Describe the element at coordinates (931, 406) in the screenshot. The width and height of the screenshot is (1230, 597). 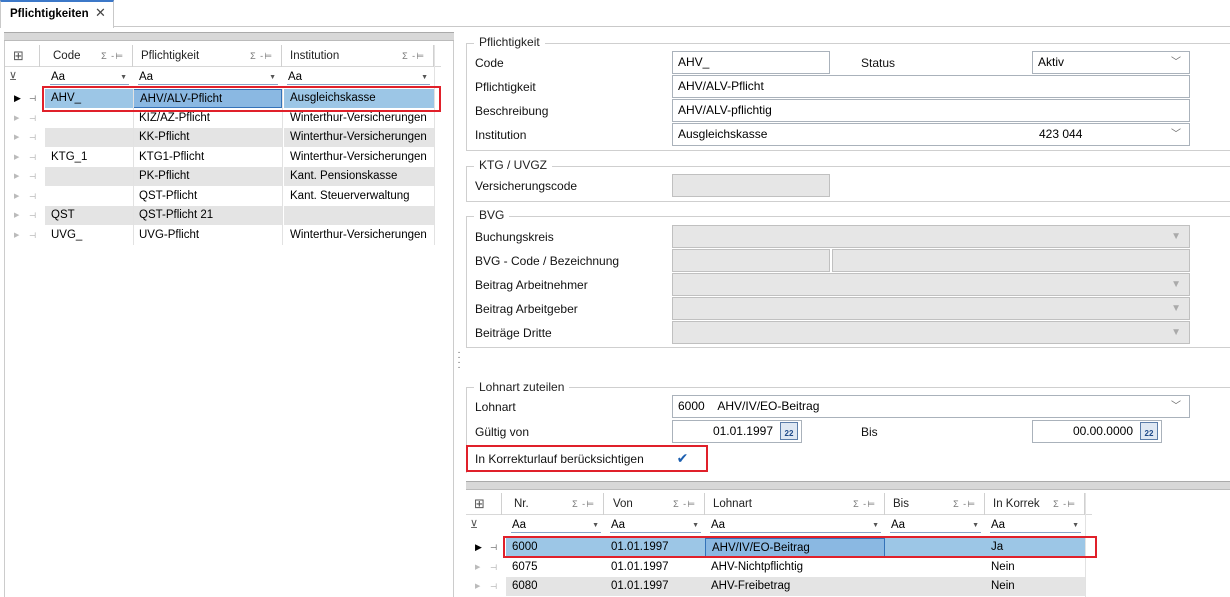
I see `lohnart-select: 6000 AHV/IV/EO-Beitrag ﹀` at that location.